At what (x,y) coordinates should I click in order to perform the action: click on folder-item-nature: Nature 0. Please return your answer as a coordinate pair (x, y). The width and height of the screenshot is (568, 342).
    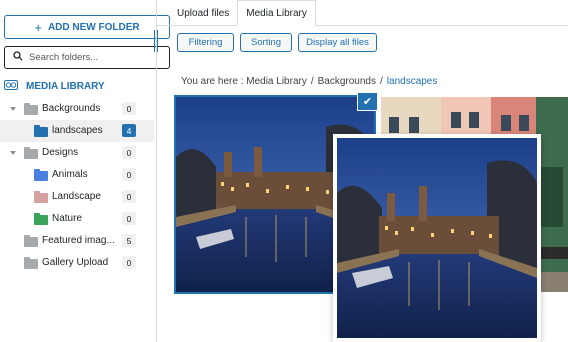
    Looking at the image, I should click on (77, 219).